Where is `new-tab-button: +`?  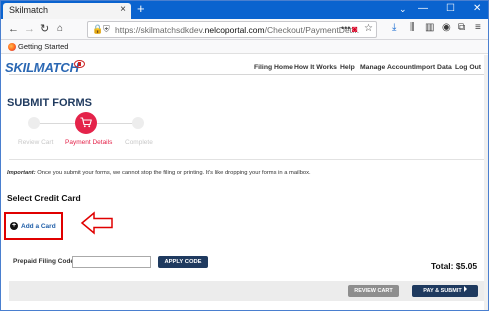 new-tab-button: + is located at coordinates (141, 9).